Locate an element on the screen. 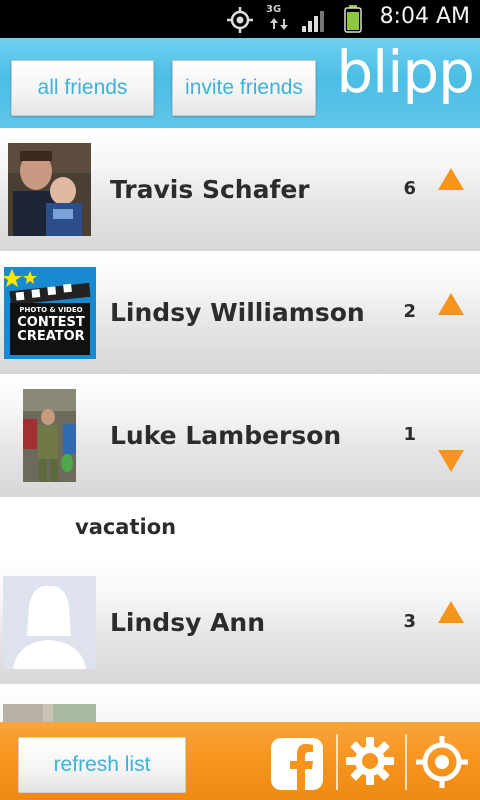 Image resolution: width=480 pixels, height=800 pixels. clock: 8:04 AM is located at coordinates (424, 16).